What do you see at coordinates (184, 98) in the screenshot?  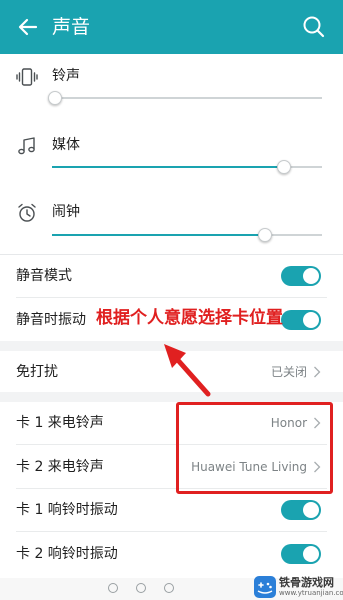 I see `ringtone-volume-slider` at bounding box center [184, 98].